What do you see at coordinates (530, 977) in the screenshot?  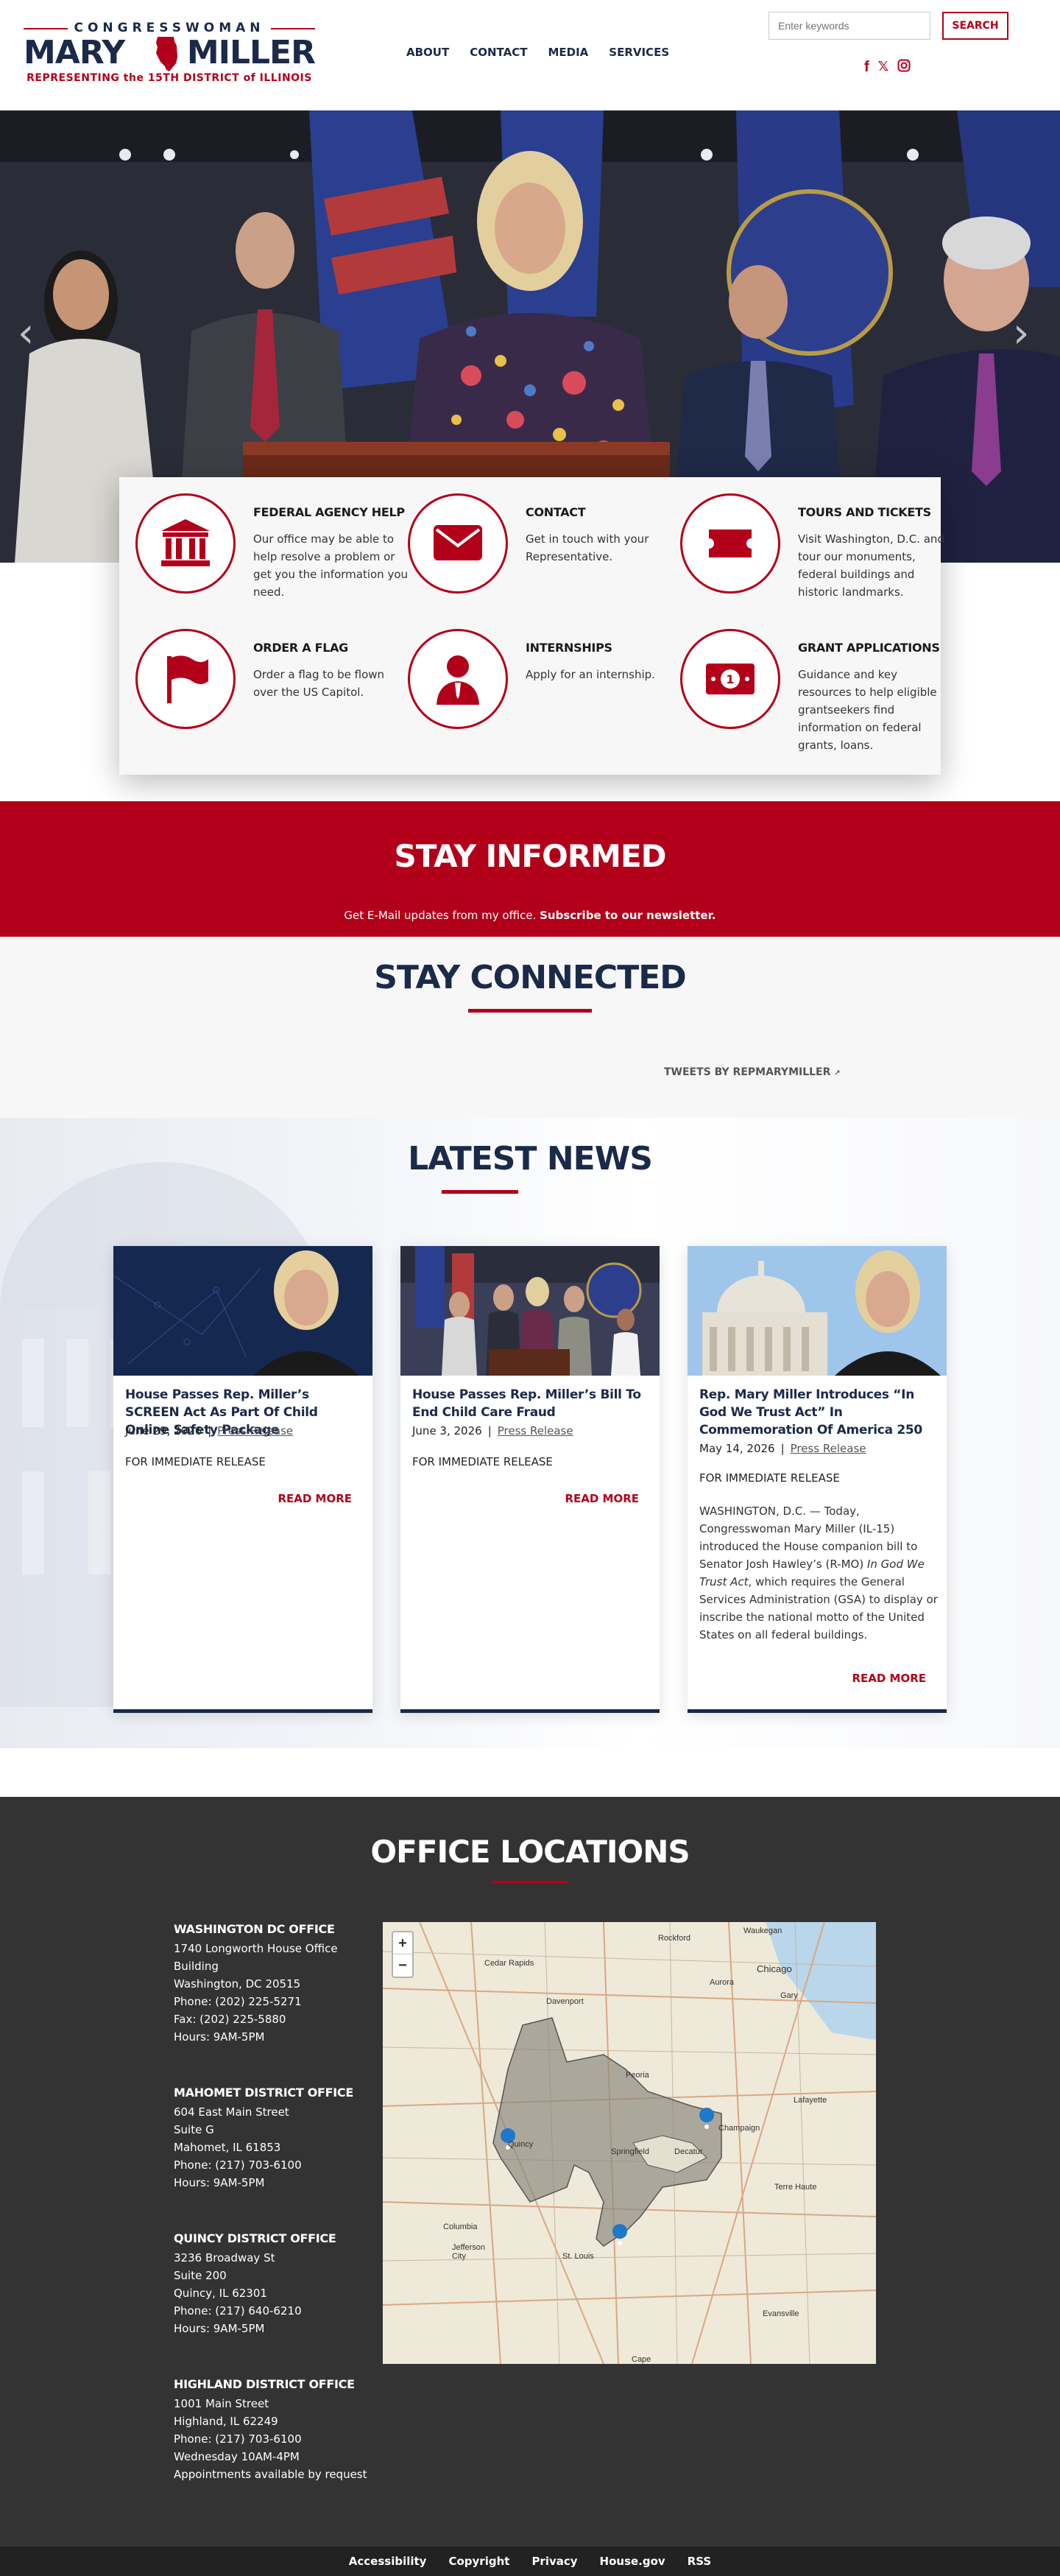 I see `stay-connected-title: STAY CONNECTED` at bounding box center [530, 977].